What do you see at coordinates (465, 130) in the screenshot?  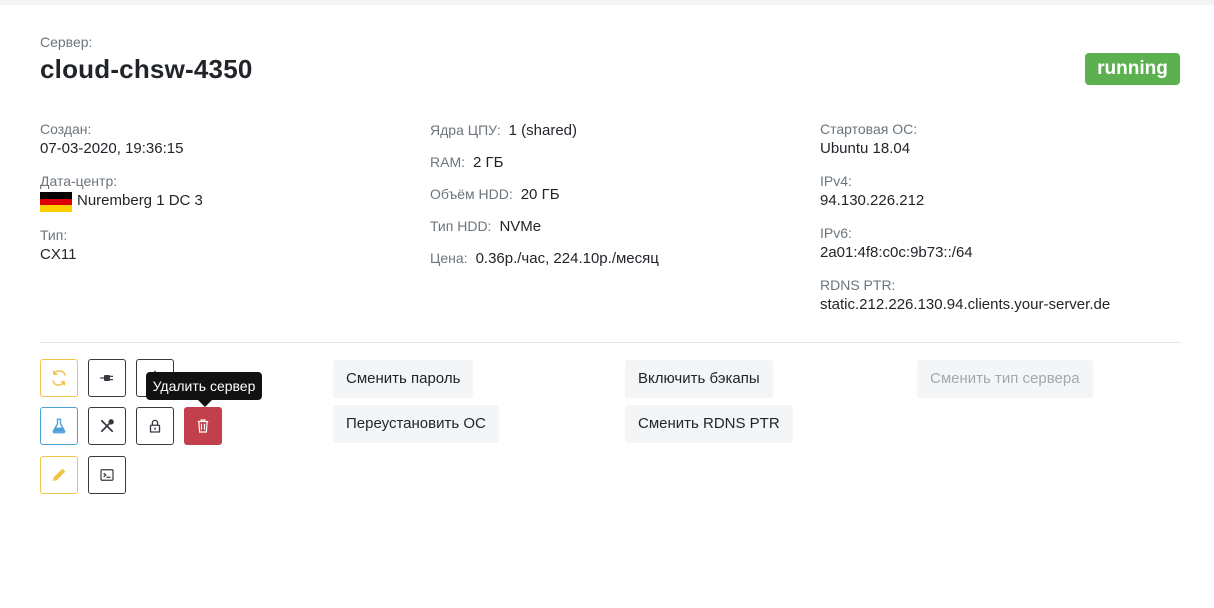 I see `cpu-label: Ядра ЦПУ:` at bounding box center [465, 130].